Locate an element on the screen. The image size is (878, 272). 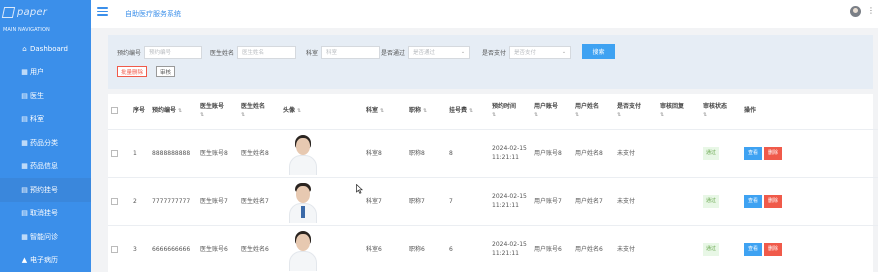
cell-department: 科室8 is located at coordinates (384, 153).